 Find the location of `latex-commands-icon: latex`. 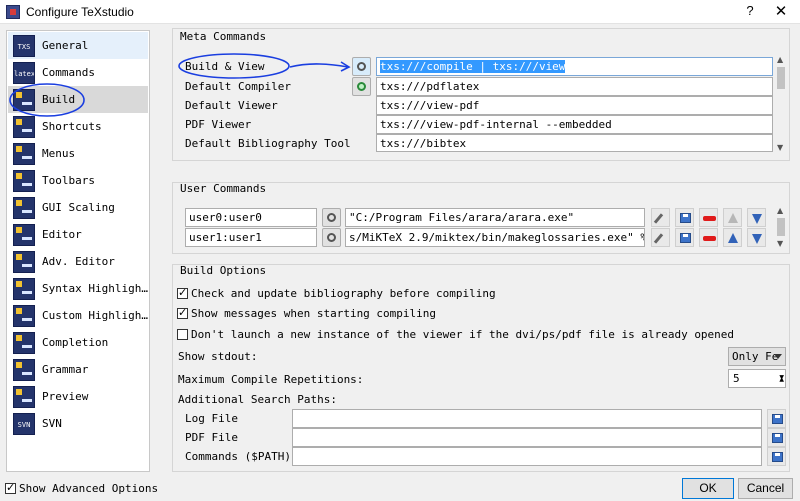

latex-commands-icon: latex is located at coordinates (24, 72).